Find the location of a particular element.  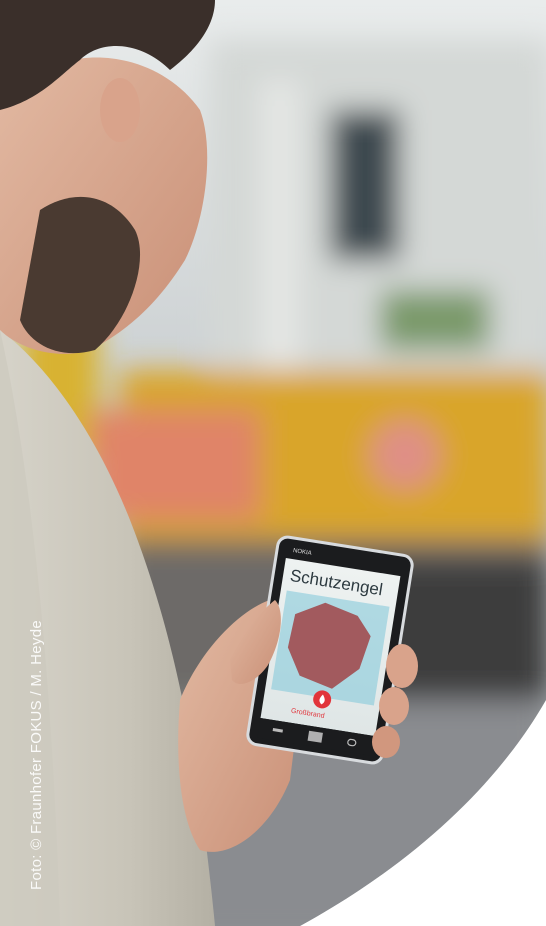

photo-credit: Foto: © Fraunhofer FOKUS / M. Heyde is located at coordinates (36, 755).